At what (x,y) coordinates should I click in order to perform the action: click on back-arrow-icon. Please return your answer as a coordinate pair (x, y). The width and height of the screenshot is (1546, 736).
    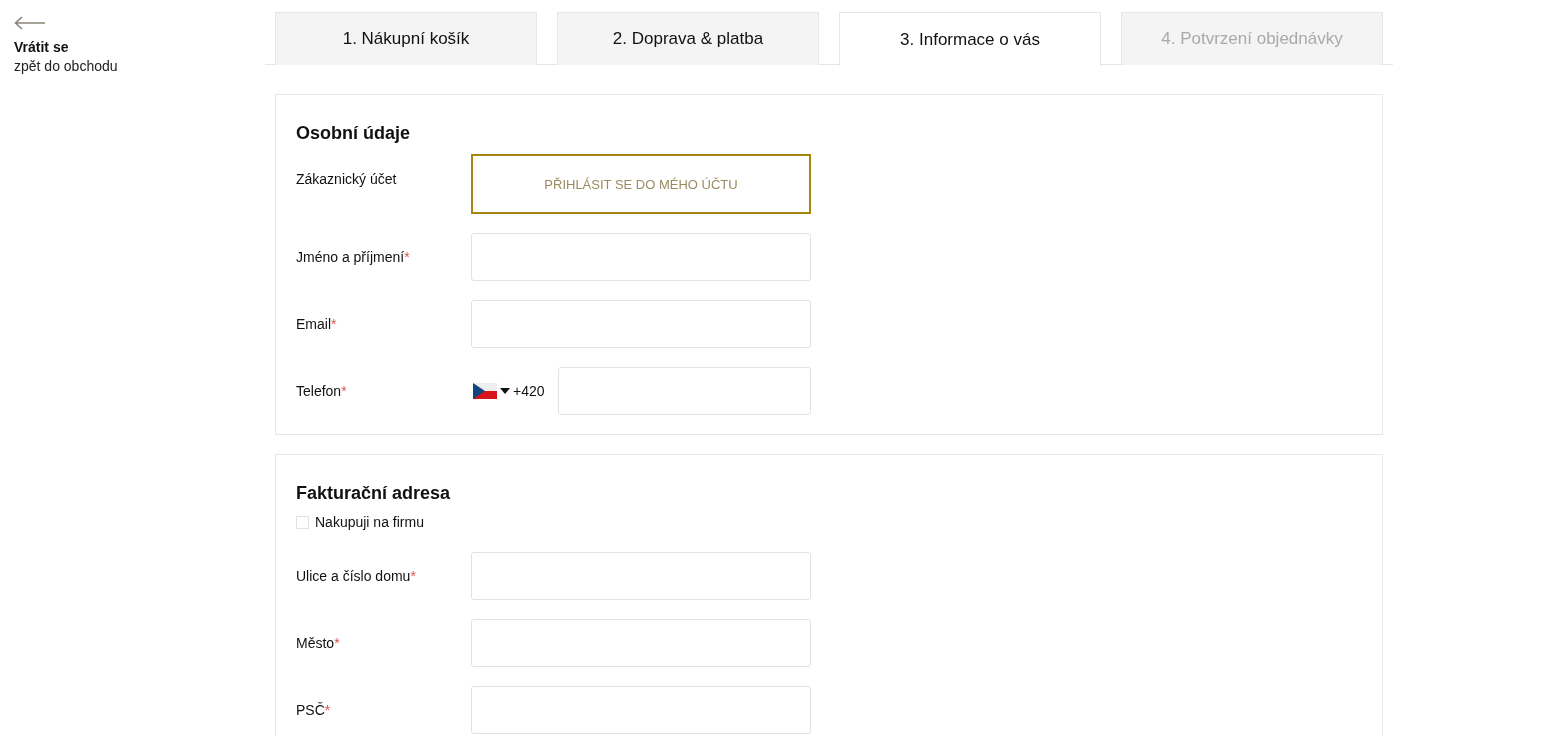
    Looking at the image, I should click on (30, 23).